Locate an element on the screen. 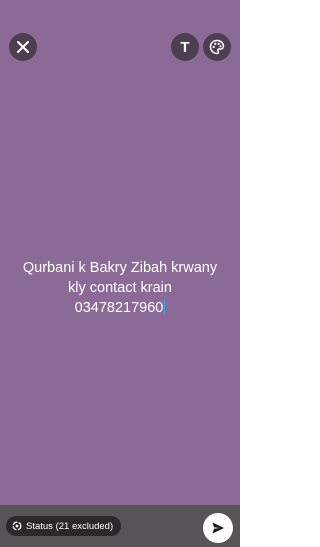 The height and width of the screenshot is (547, 320). status-ring-icon is located at coordinates (17, 526).